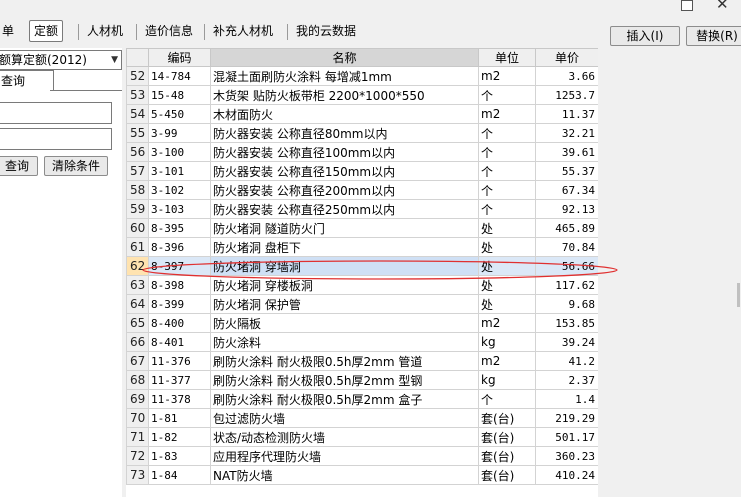 The image size is (741, 497). Describe the element at coordinates (179, 57) in the screenshot. I see `column-header-code: 编码` at that location.